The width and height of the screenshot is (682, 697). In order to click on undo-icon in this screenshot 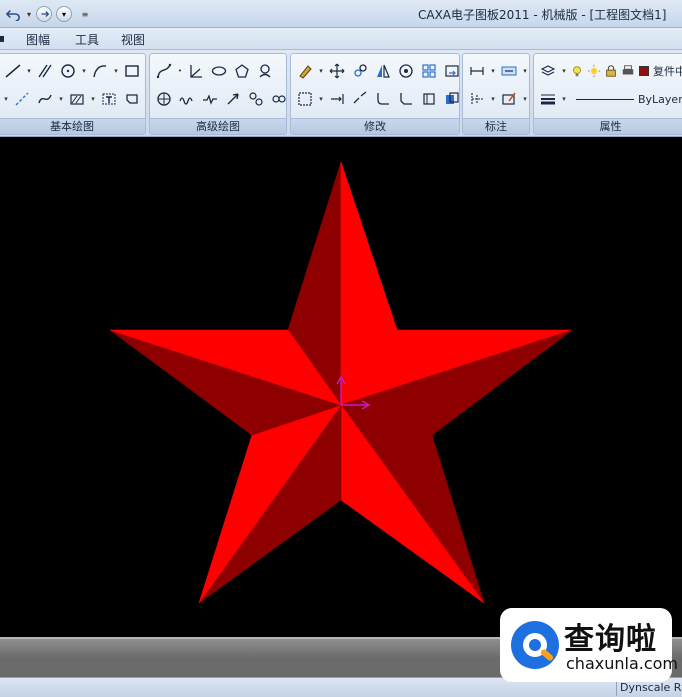, I will do `click(13, 15)`.